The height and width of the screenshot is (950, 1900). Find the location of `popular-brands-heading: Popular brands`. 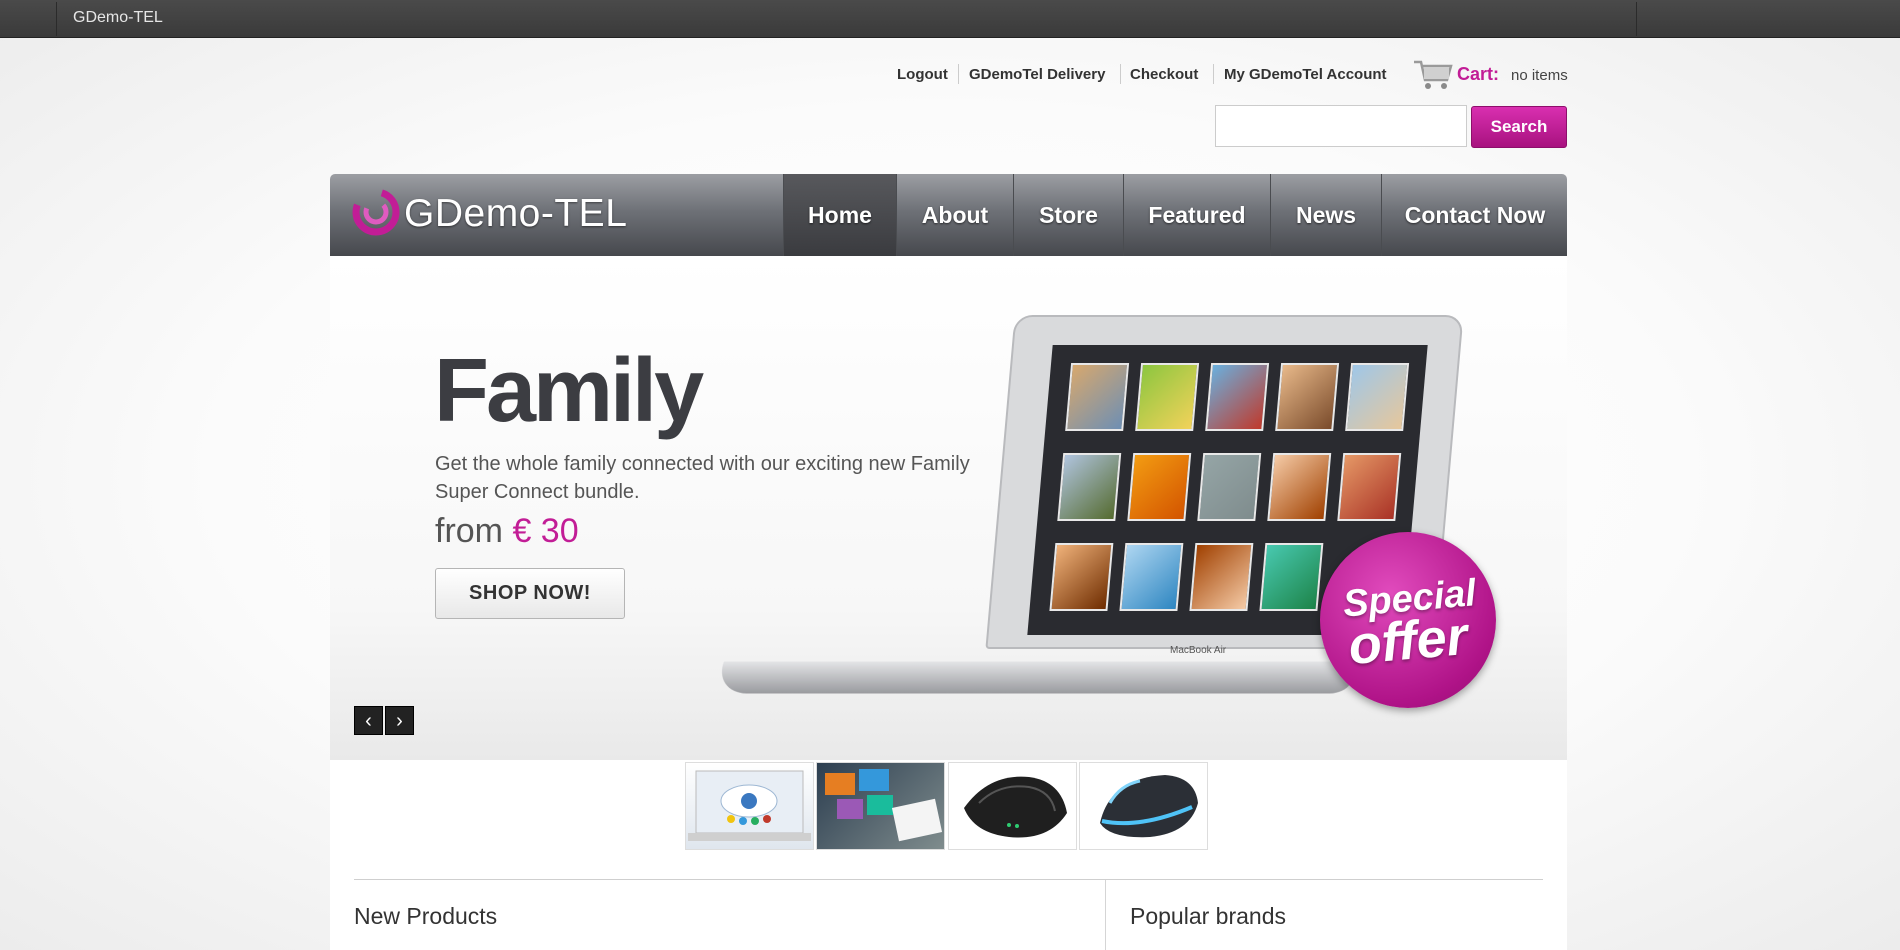

popular-brands-heading: Popular brands is located at coordinates (1208, 916).